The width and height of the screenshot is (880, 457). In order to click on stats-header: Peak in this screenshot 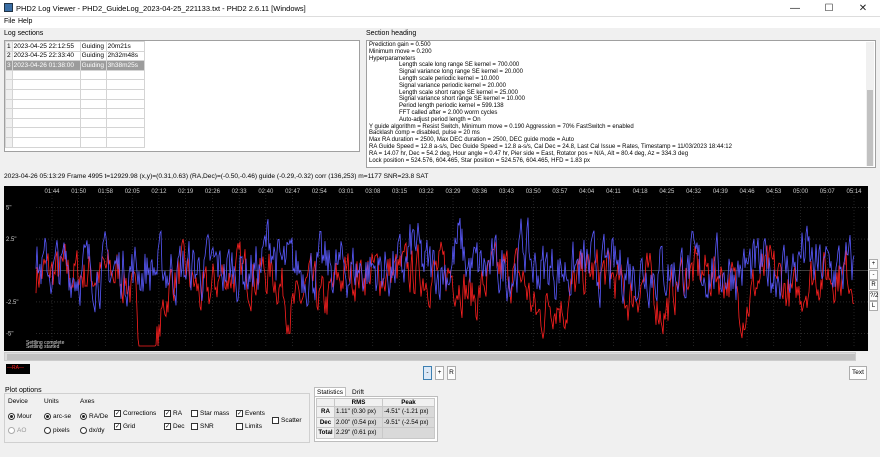, I will do `click(408, 402)`.